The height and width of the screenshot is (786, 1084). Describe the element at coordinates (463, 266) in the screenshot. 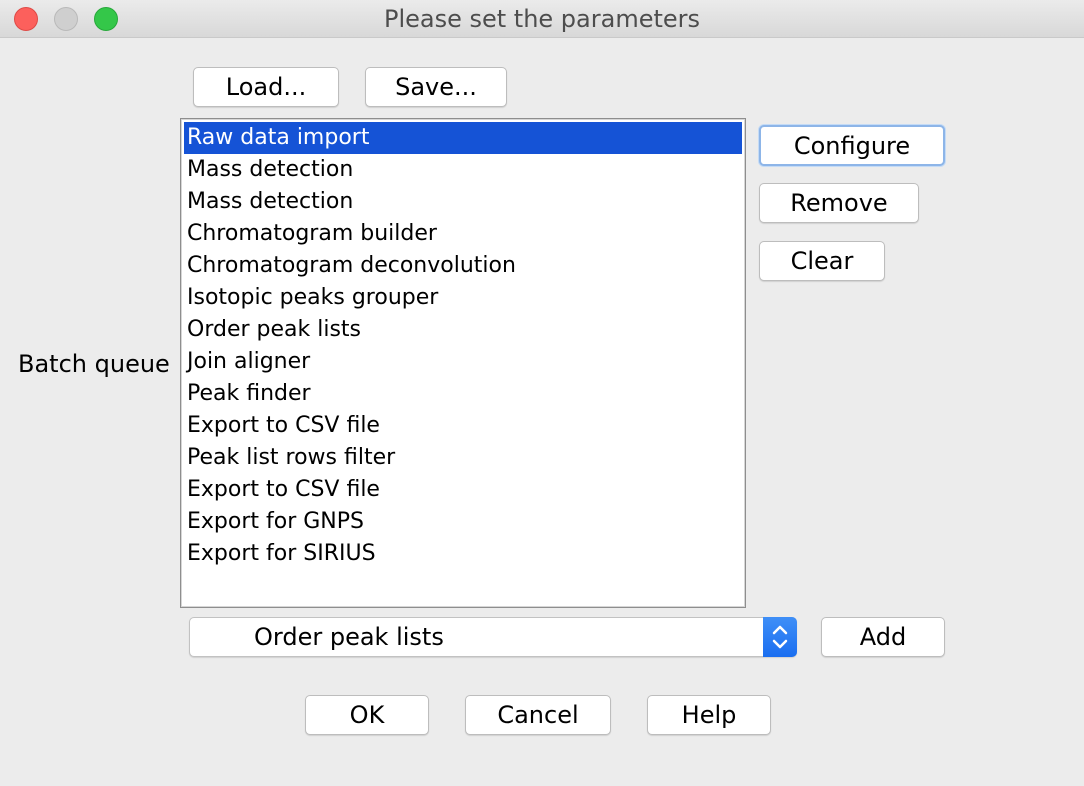

I see `batch-queue-item: Chromatogram deconvolution` at that location.